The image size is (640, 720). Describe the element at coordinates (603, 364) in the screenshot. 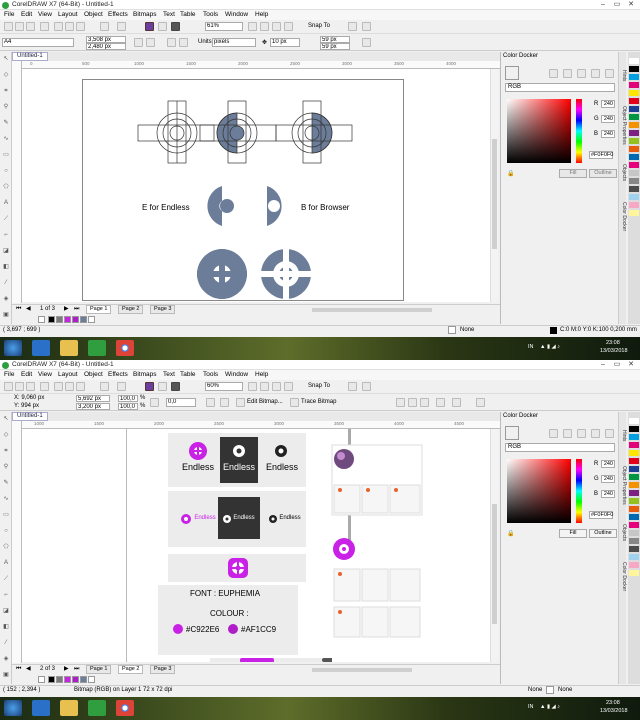

I see `minimize-button: –` at that location.